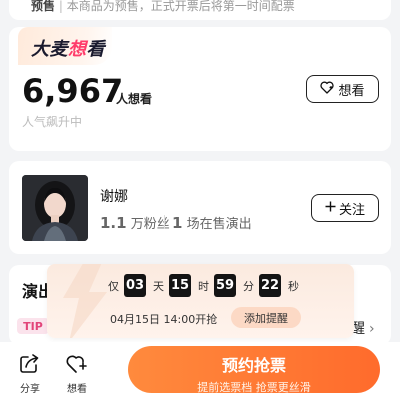 The height and width of the screenshot is (400, 400). Describe the element at coordinates (266, 317) in the screenshot. I see `add-reminder-button: 添加提醒` at that location.